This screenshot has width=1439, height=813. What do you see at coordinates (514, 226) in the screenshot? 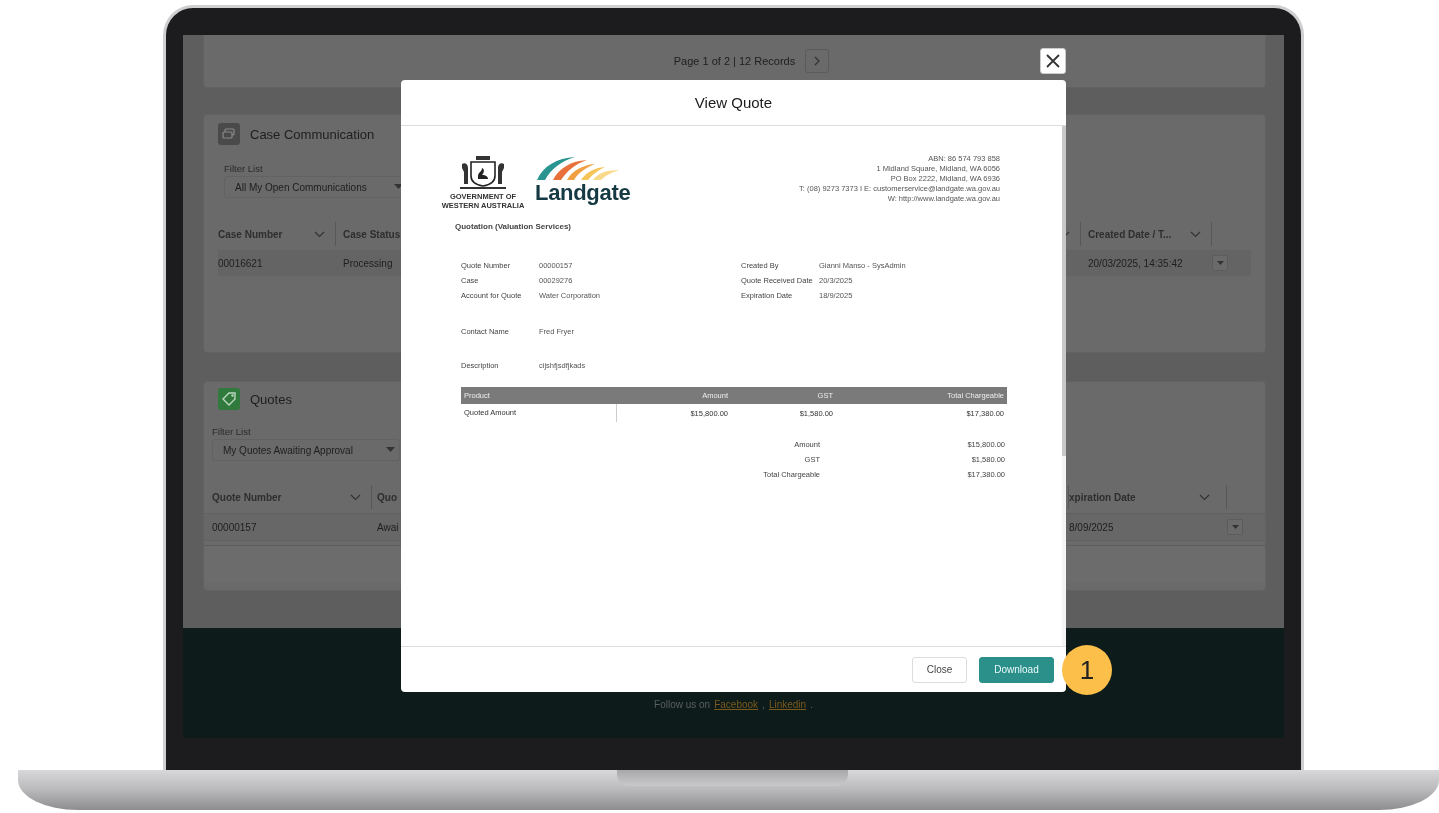
I see `document-heading: Quotation (Valuation Services)` at bounding box center [514, 226].